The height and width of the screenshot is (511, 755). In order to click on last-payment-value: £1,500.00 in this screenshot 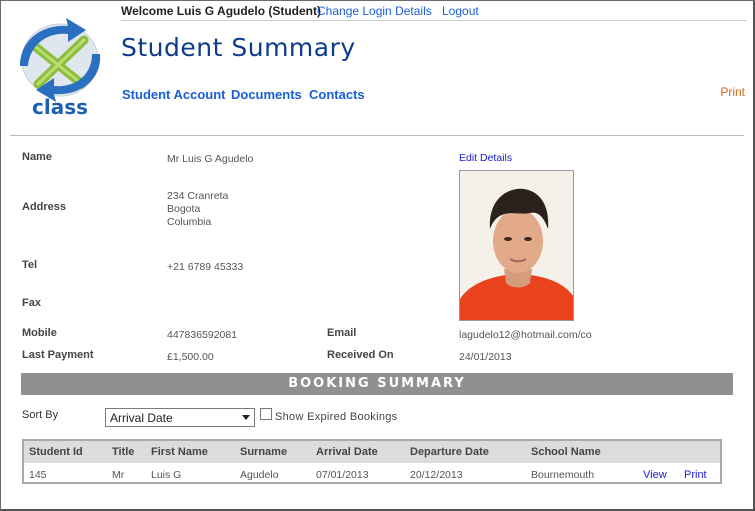, I will do `click(190, 357)`.